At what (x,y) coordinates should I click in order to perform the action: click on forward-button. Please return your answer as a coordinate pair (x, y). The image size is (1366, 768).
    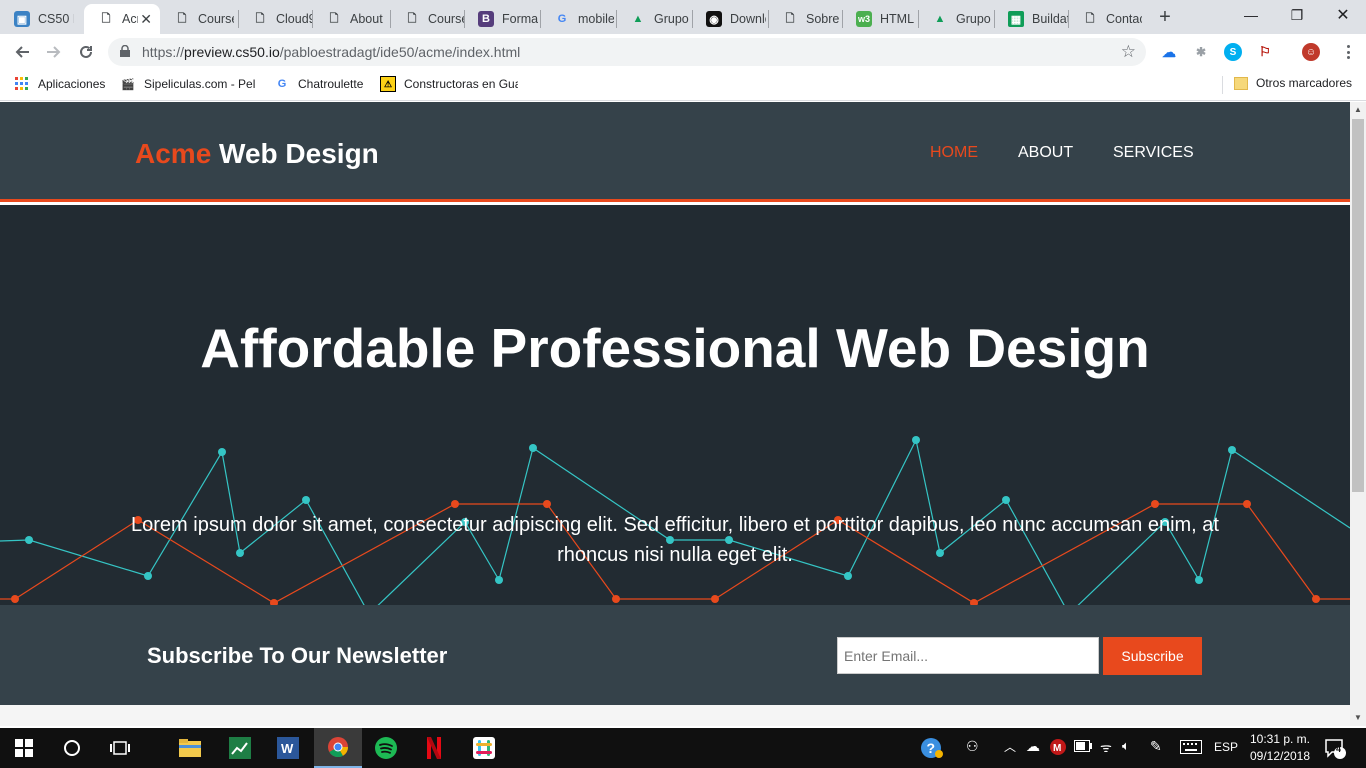
    Looking at the image, I should click on (54, 52).